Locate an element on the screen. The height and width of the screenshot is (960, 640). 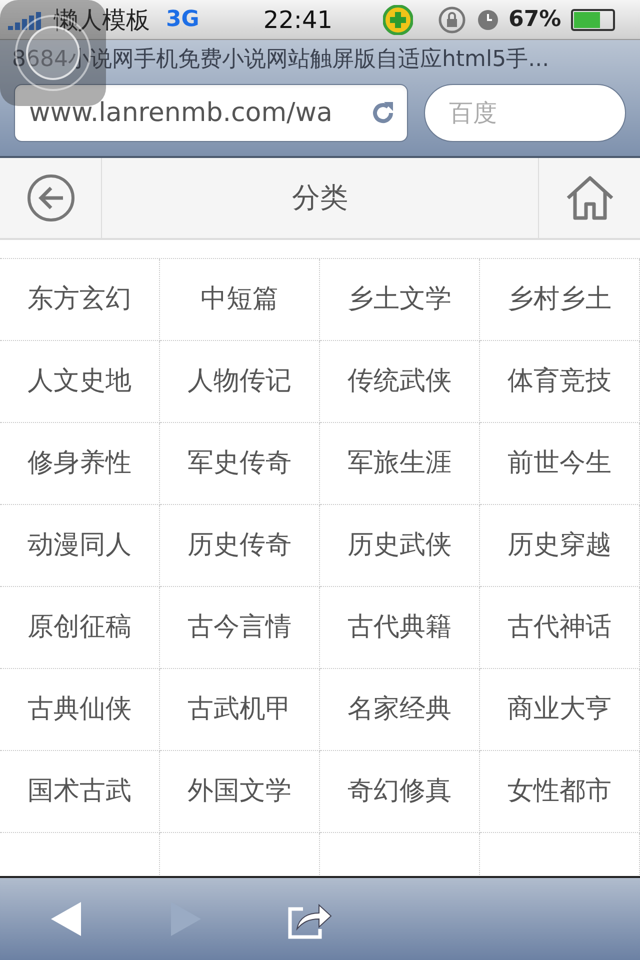
category-link: 乡村乡土 is located at coordinates (560, 300).